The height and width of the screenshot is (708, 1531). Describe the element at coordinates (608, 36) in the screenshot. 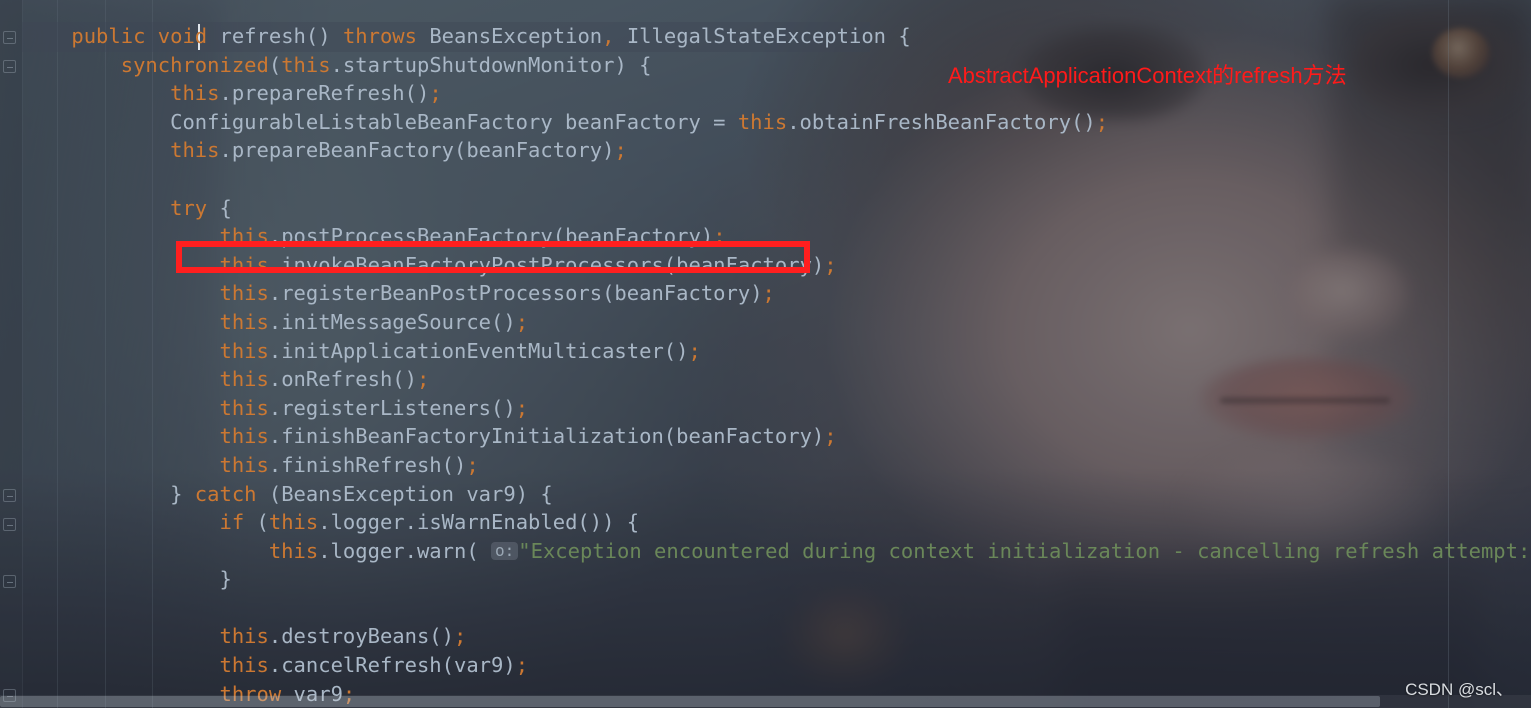

I see `code-token: ,` at that location.